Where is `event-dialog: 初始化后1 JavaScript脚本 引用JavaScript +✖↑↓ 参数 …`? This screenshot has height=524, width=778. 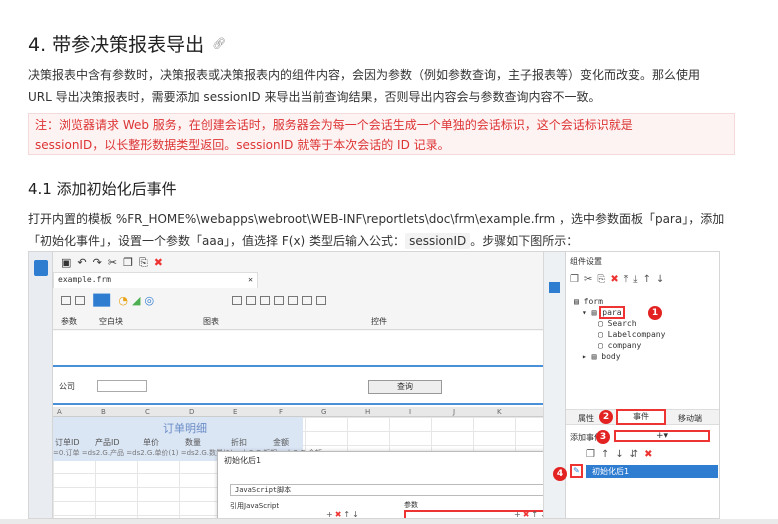 event-dialog: 初始化后1 JavaScript脚本 引用JavaScript +✖↑↓ 参数 … is located at coordinates (391, 484).